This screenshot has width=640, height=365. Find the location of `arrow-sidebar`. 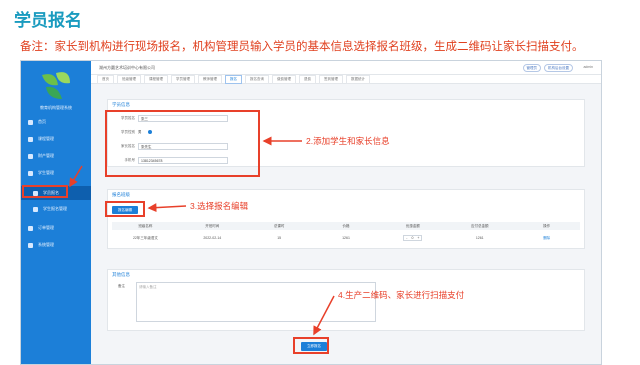

arrow-sidebar is located at coordinates (76, 176).